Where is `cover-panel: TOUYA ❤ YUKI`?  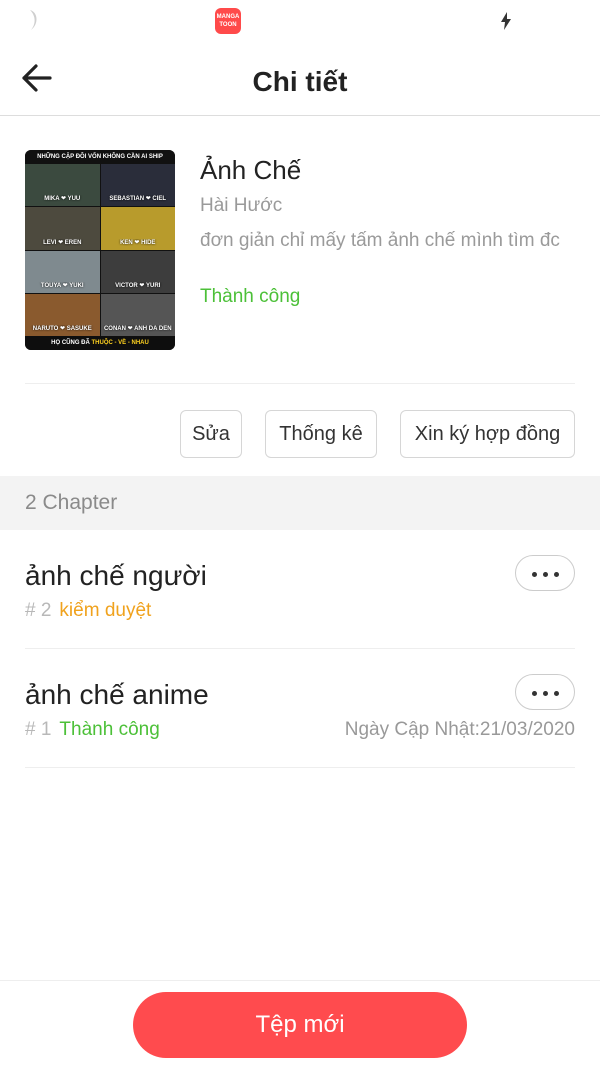
cover-panel: TOUYA ❤ YUKI is located at coordinates (62, 271).